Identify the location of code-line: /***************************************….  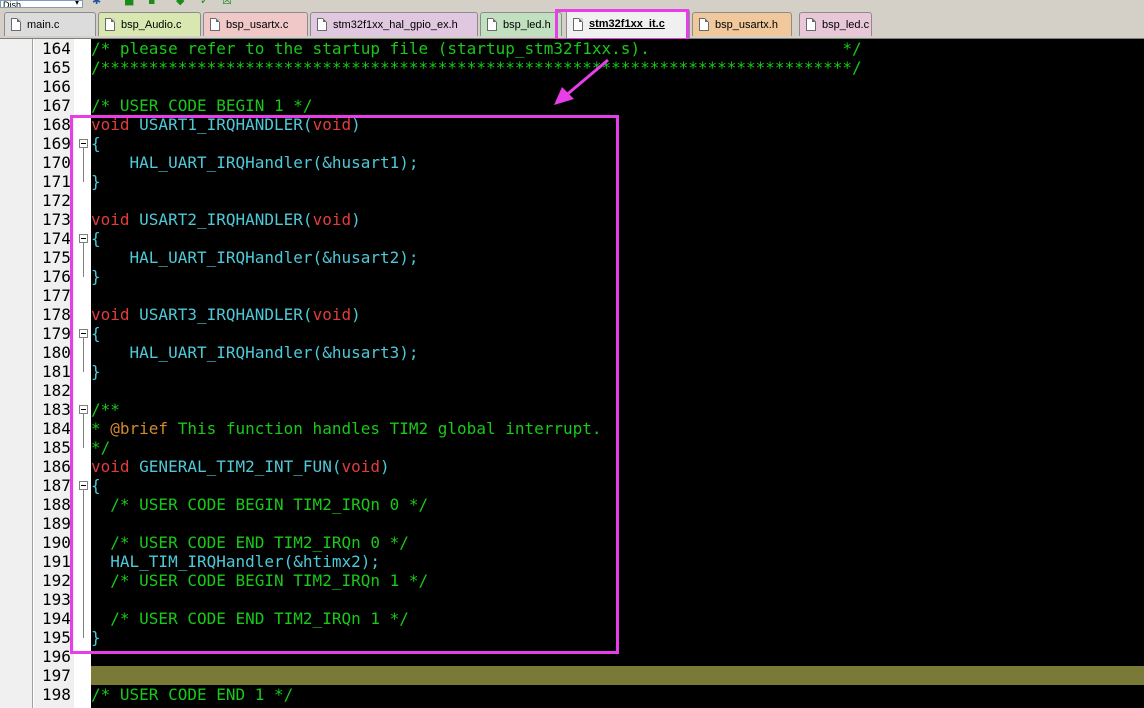
(476, 67).